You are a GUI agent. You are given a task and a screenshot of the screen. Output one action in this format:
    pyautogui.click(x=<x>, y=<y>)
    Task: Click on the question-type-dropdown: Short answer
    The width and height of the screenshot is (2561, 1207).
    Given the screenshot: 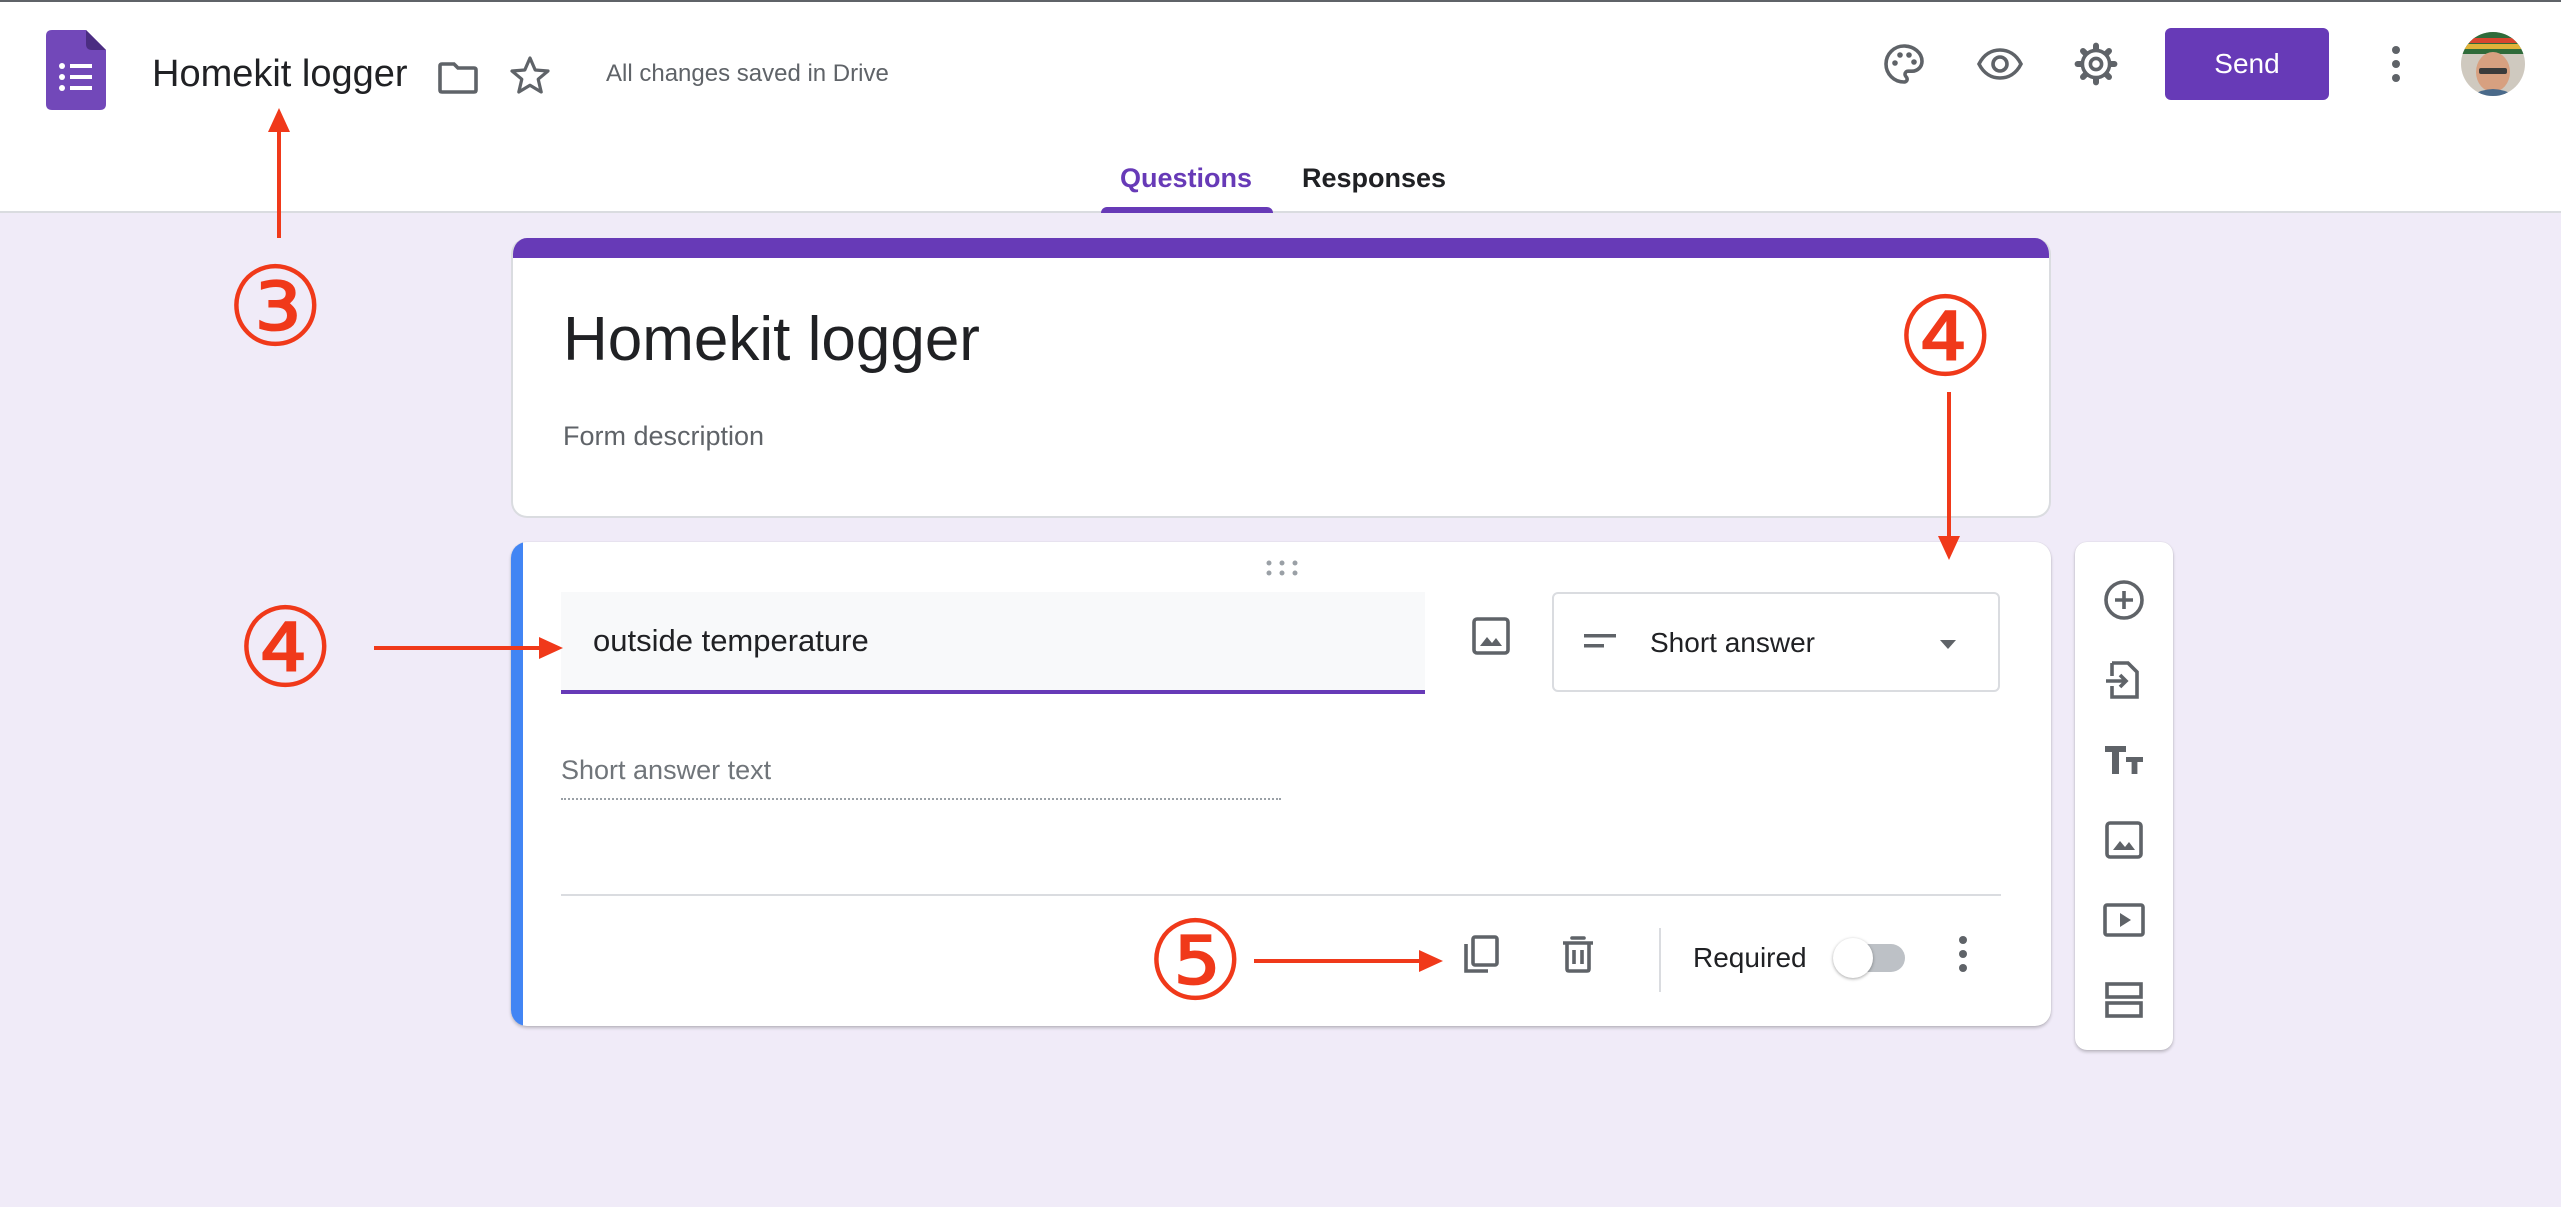 What is the action you would take?
    pyautogui.click(x=1776, y=642)
    